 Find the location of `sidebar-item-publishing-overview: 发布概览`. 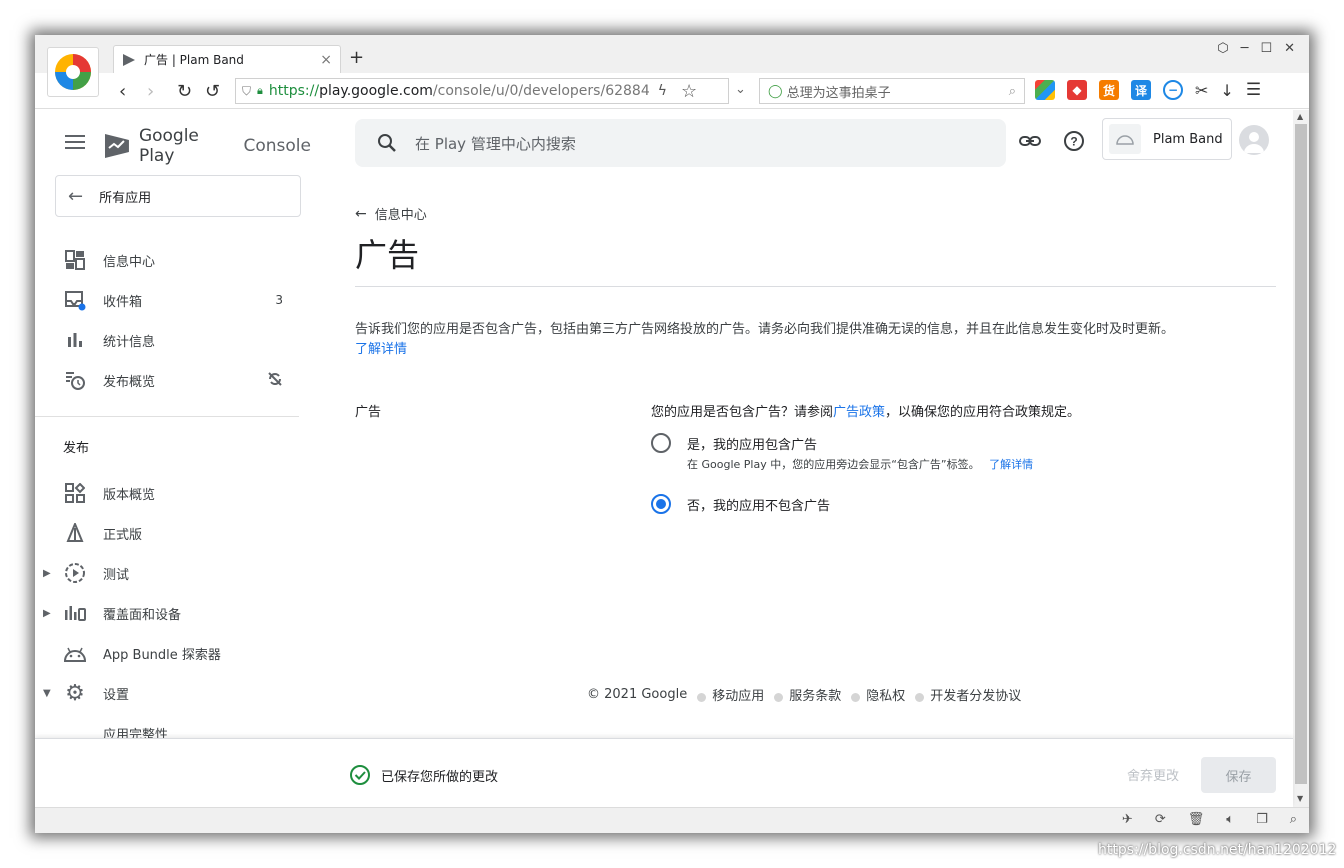

sidebar-item-publishing-overview: 发布概览 is located at coordinates (173, 380).